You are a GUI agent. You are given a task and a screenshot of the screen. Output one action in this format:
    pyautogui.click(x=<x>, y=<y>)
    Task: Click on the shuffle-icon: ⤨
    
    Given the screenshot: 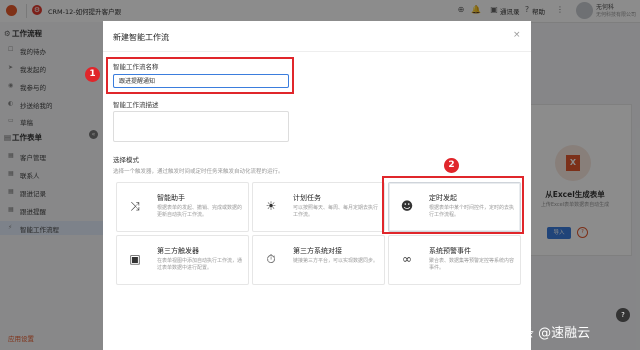 What is the action you would take?
    pyautogui.click(x=135, y=206)
    